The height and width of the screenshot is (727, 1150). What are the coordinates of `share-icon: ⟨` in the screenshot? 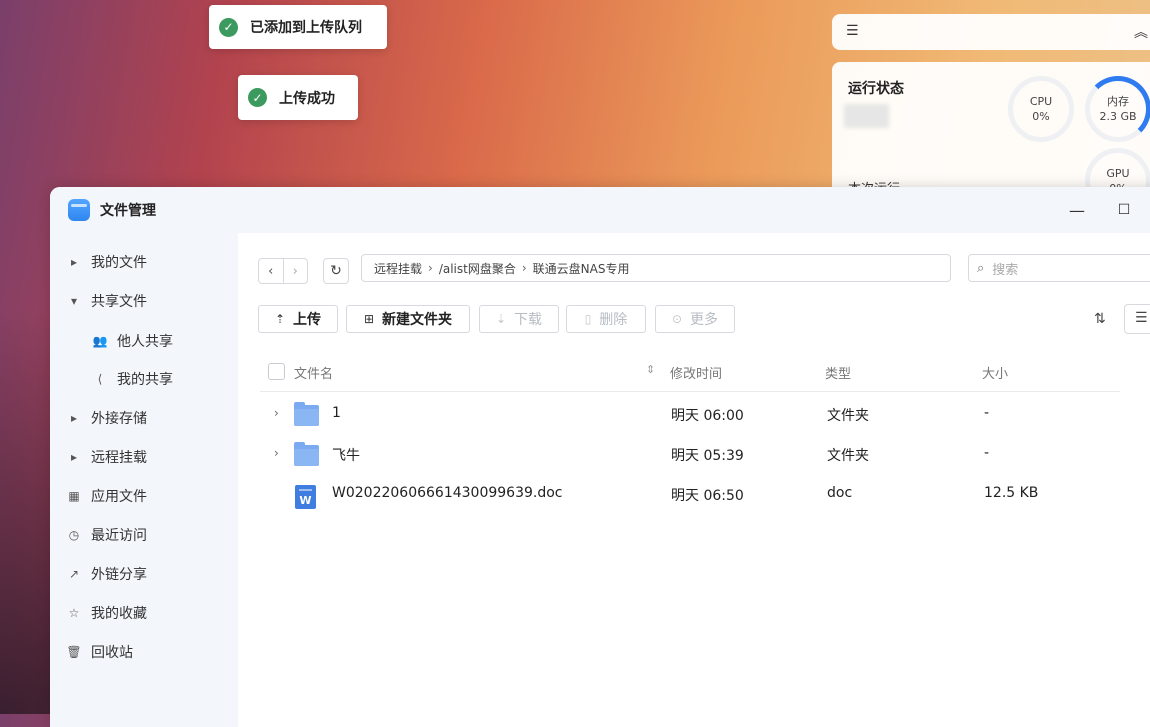 It's located at (100, 379).